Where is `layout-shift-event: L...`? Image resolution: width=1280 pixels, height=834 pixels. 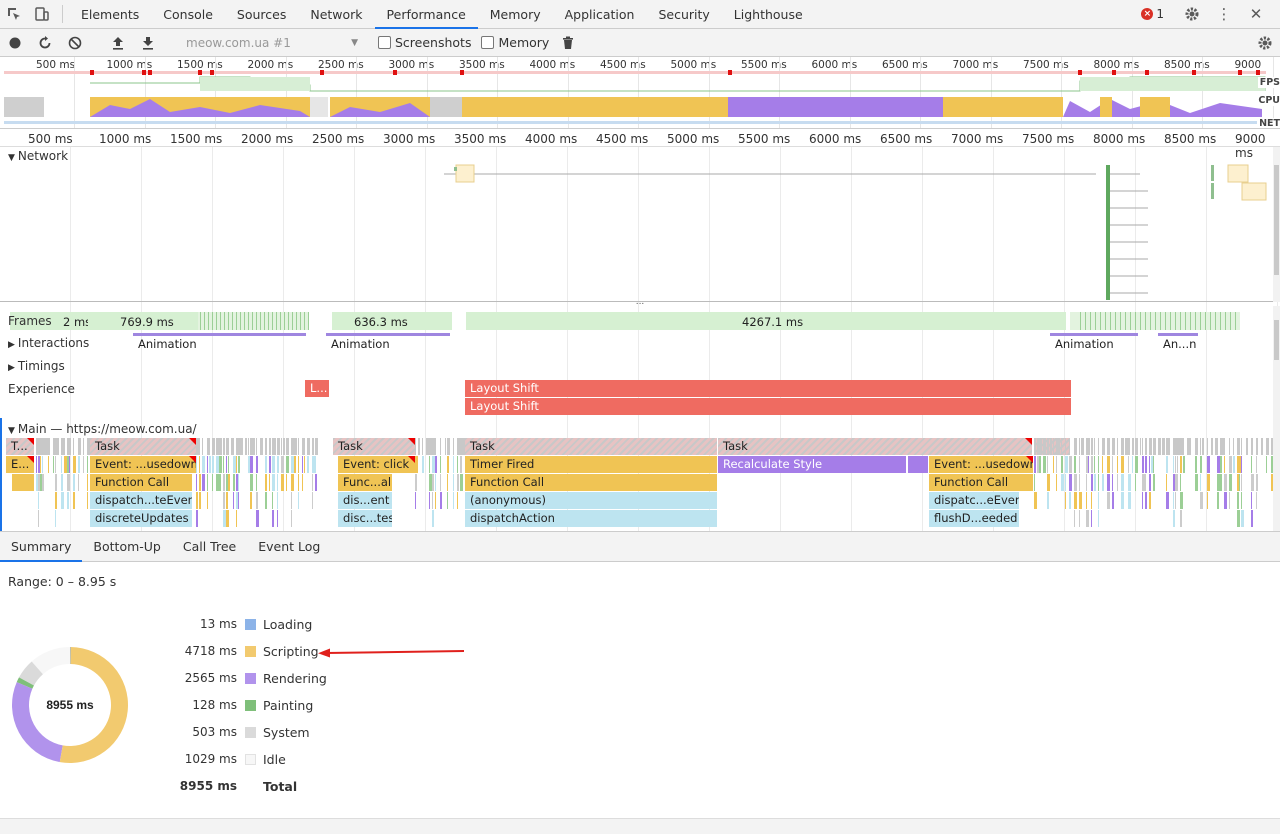 layout-shift-event: L... is located at coordinates (317, 388).